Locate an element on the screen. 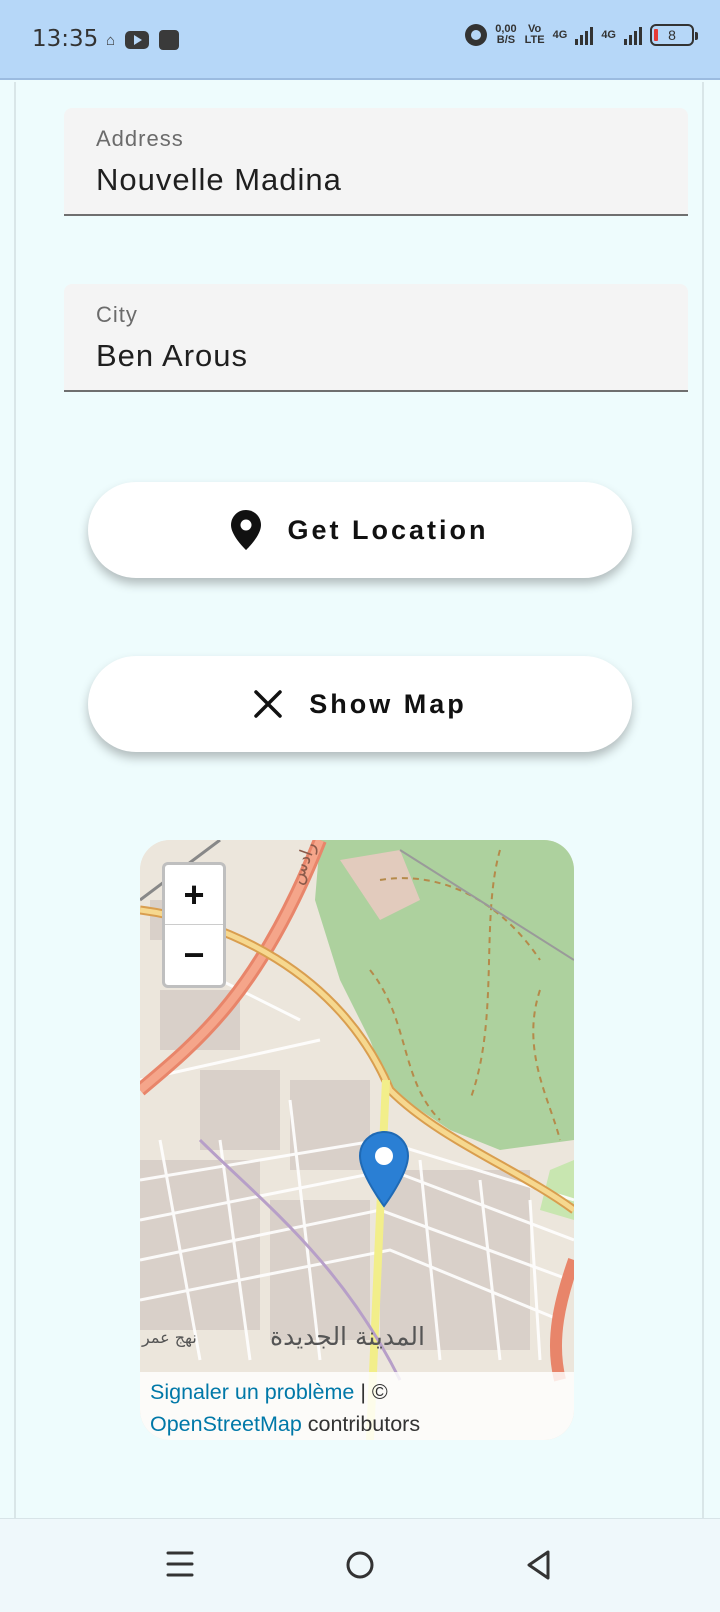  back-triangle-icon is located at coordinates (539, 1567).